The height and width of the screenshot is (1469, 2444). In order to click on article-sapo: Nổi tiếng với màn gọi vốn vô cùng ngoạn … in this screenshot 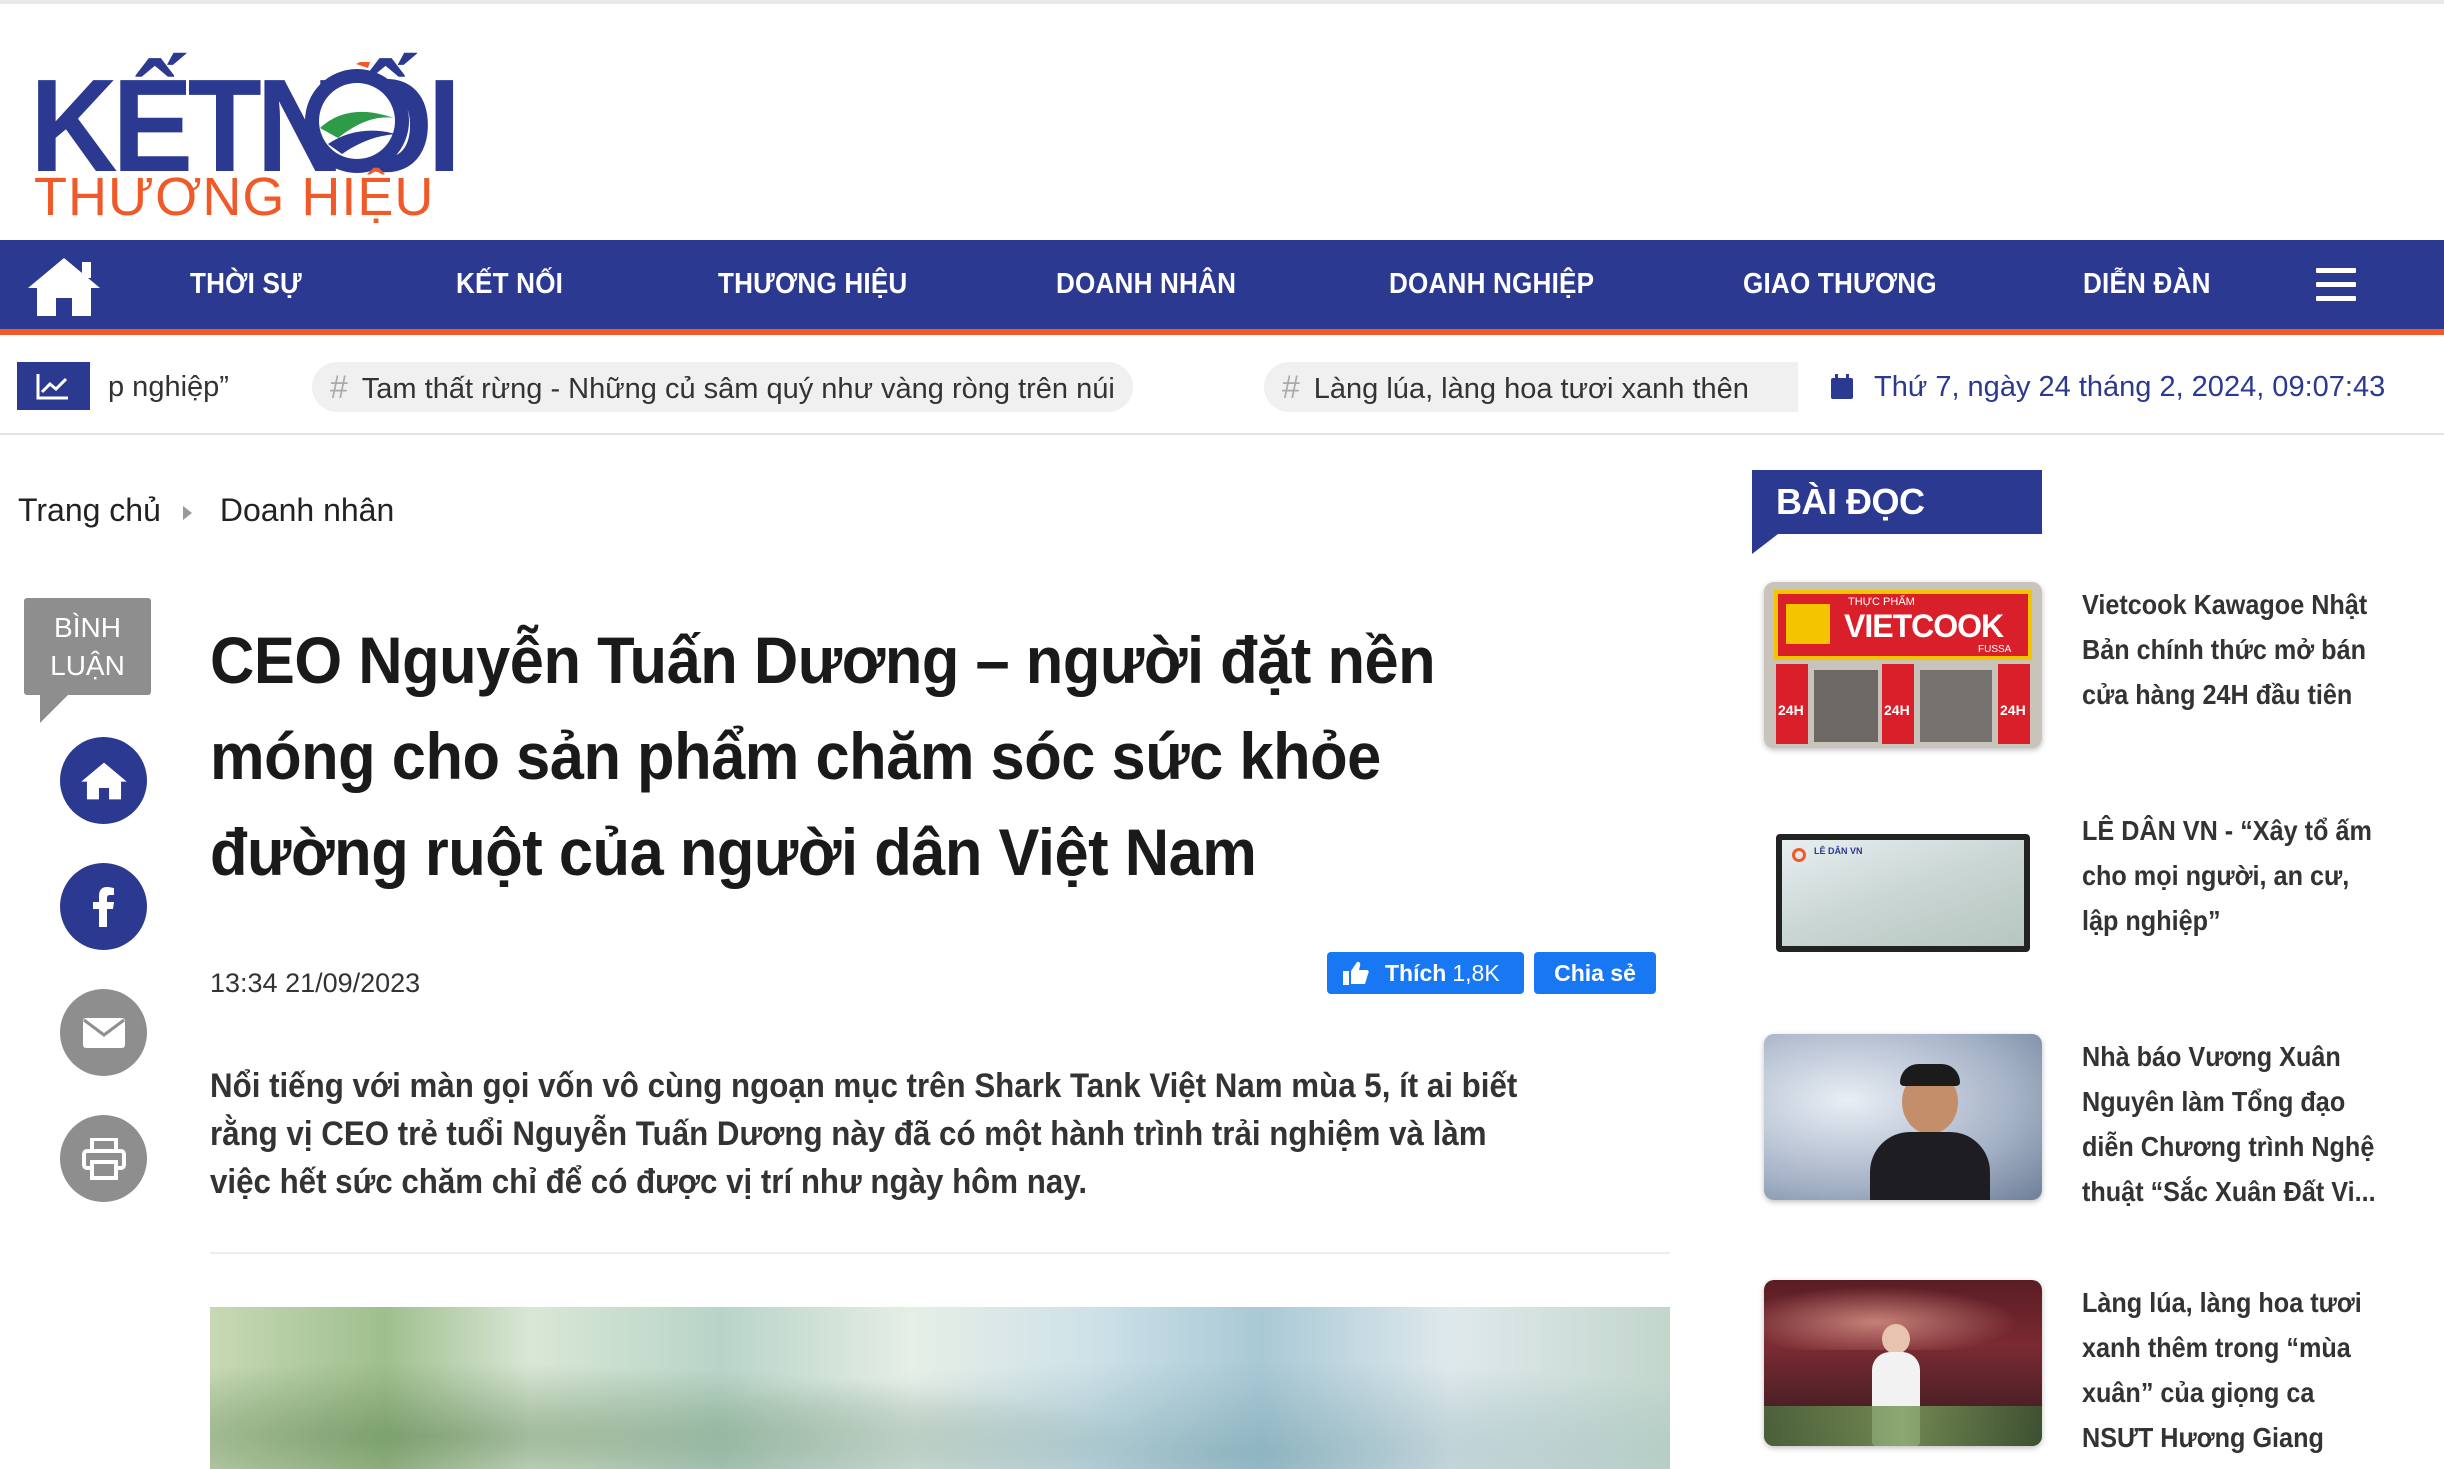, I will do `click(864, 1134)`.